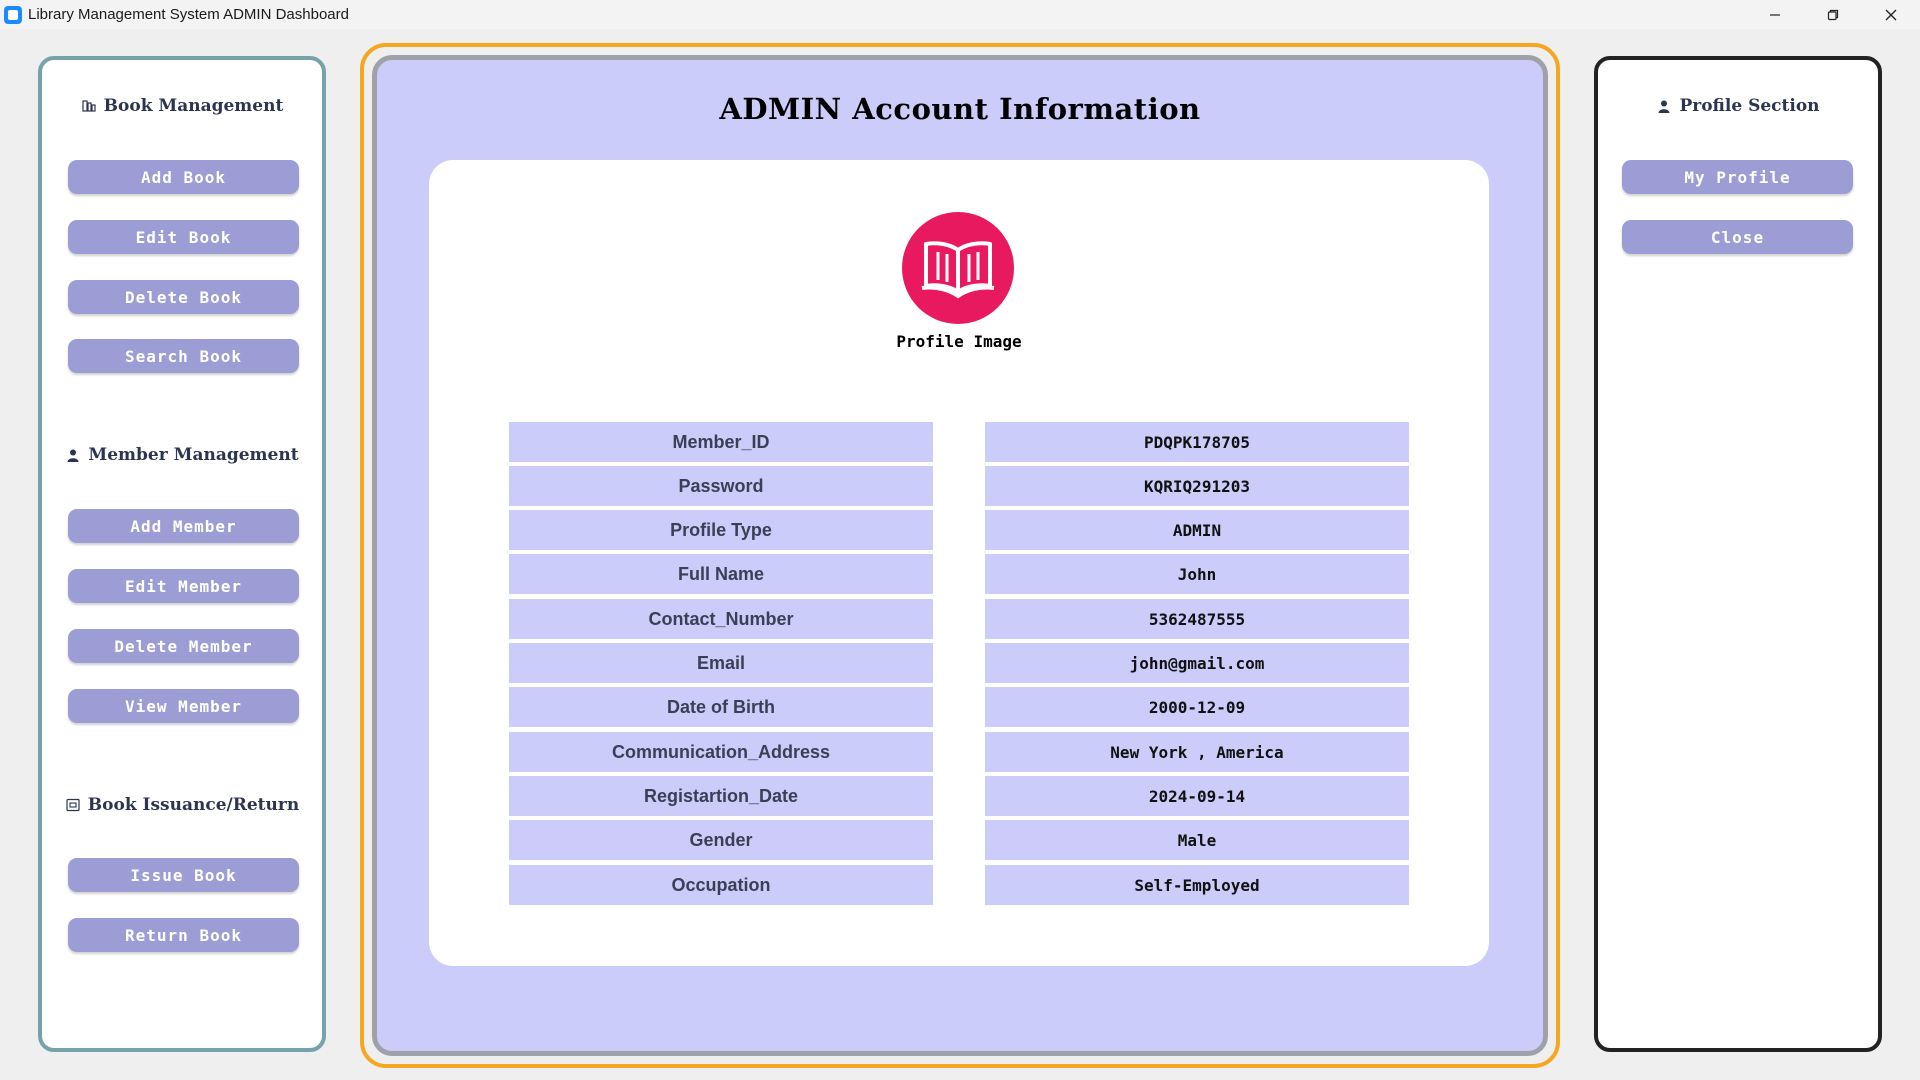  Describe the element at coordinates (721, 486) in the screenshot. I see `field-label: Password` at that location.